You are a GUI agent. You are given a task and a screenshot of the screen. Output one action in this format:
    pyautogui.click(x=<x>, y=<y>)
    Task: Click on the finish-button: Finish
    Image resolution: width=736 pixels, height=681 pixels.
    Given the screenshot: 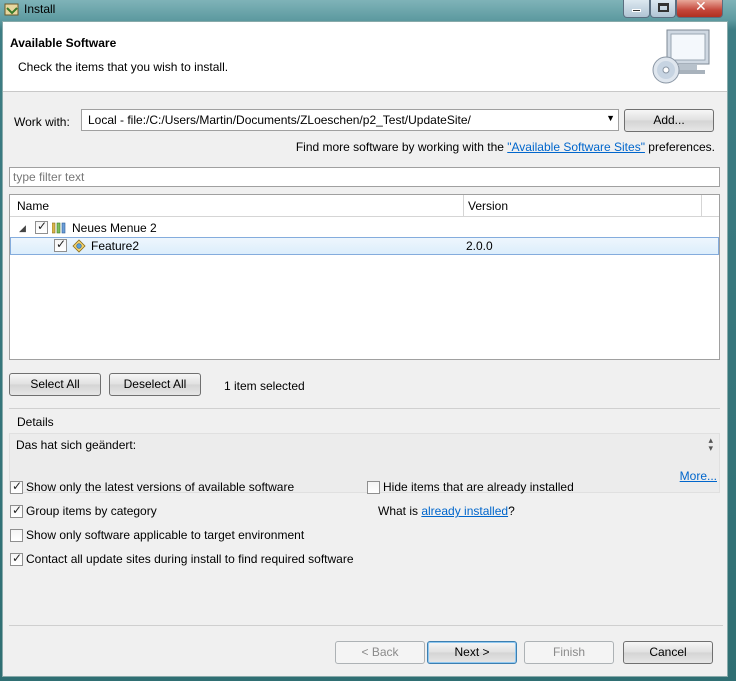 What is the action you would take?
    pyautogui.click(x=569, y=652)
    